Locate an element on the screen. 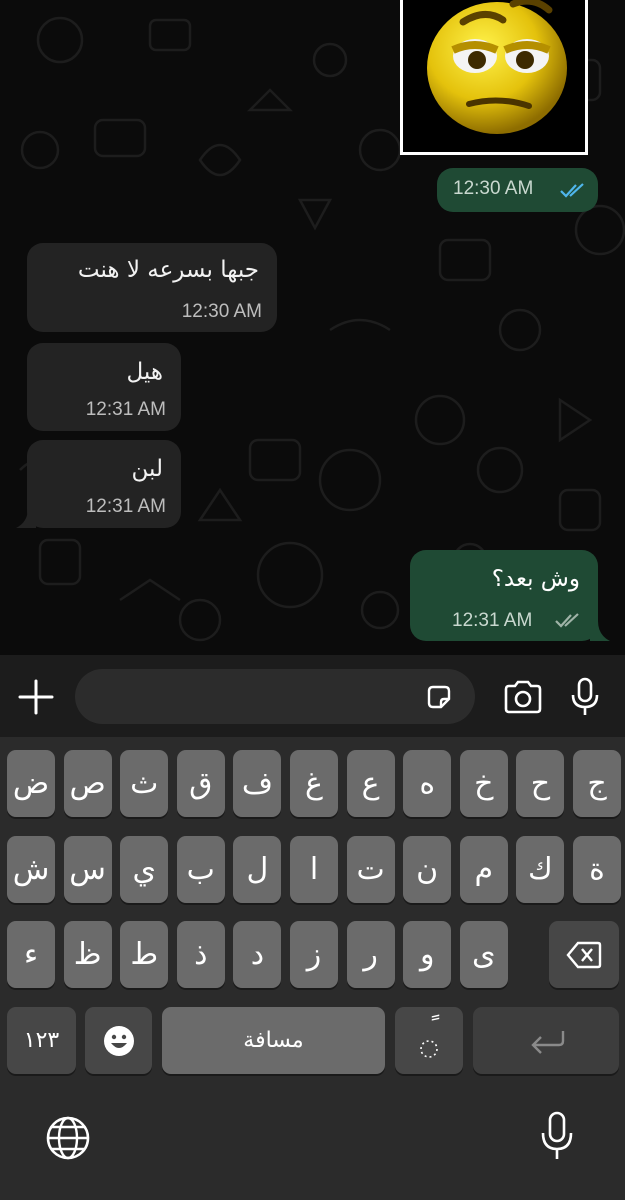 The height and width of the screenshot is (1200, 625). message-text: جبها بسرعه لا هنت is located at coordinates (168, 270).